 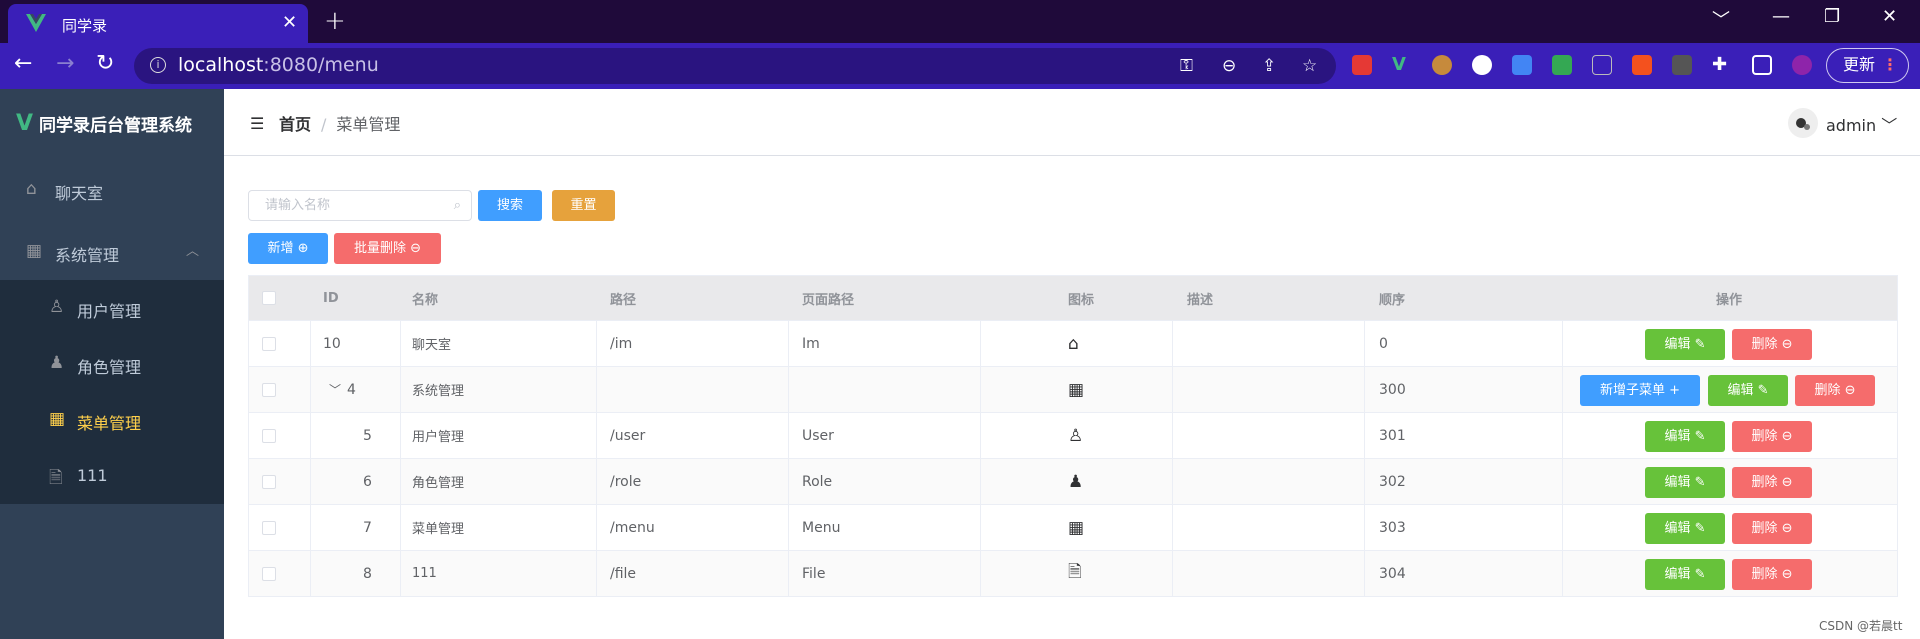 I want to click on vue-logo-icon: V, so click(x=25, y=123).